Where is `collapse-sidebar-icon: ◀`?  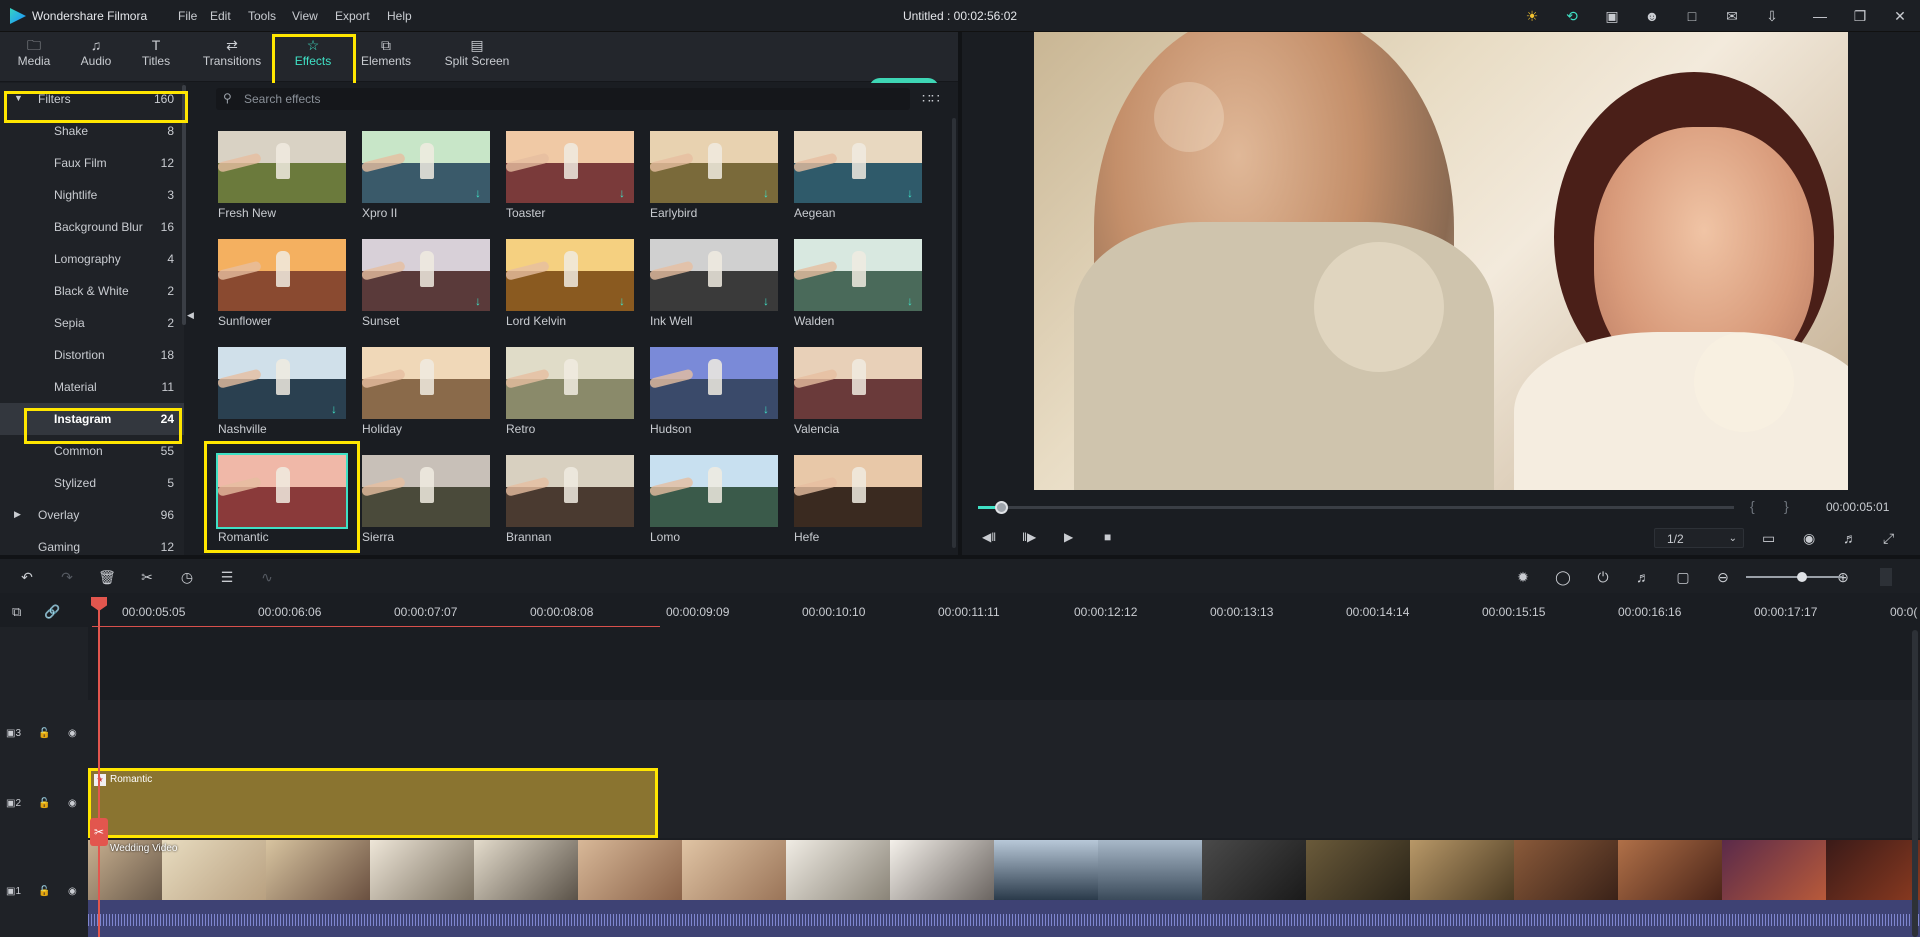
collapse-sidebar-icon: ◀ is located at coordinates (190, 315).